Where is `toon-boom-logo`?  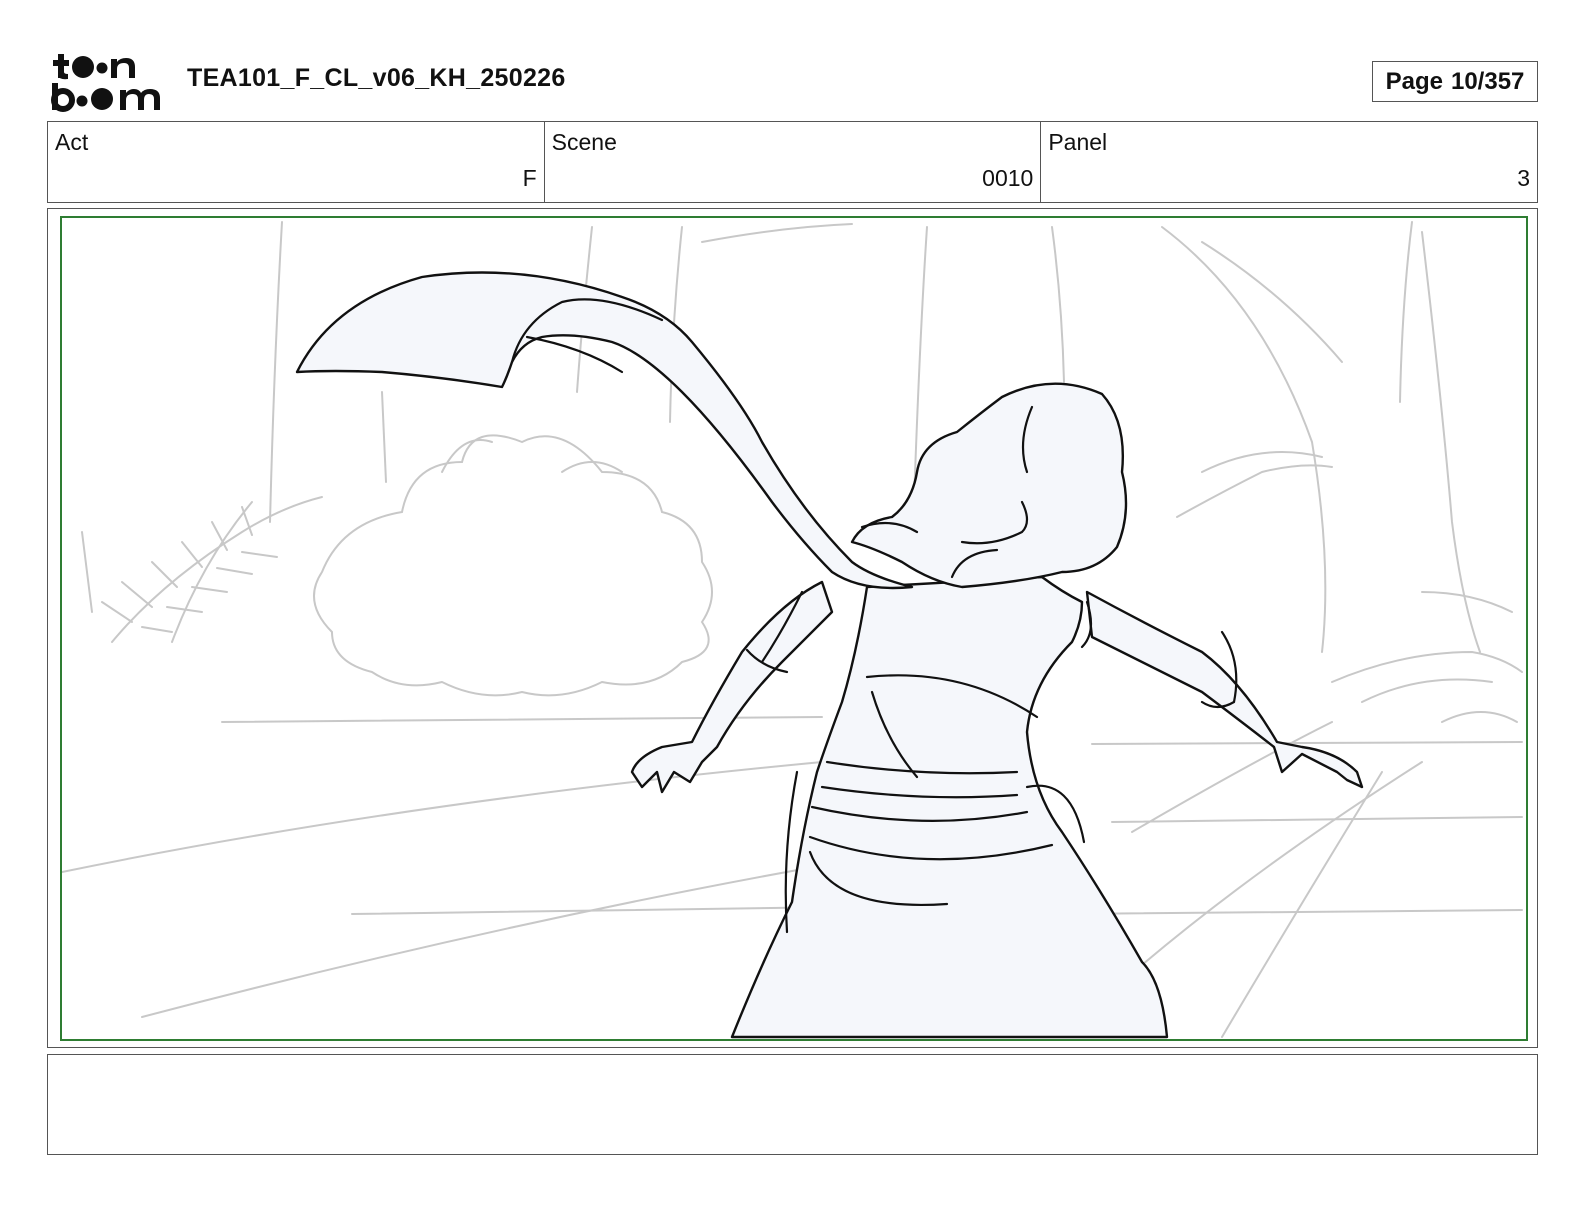
toon-boom-logo is located at coordinates (107, 81).